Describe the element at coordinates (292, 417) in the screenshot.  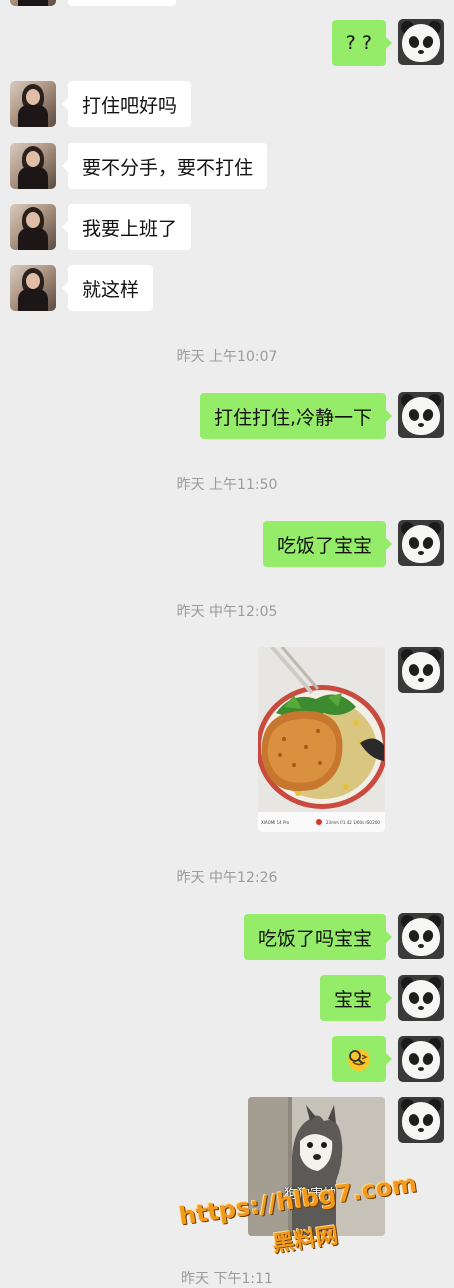
I see `message-text: 打住打住,冷静一下` at that location.